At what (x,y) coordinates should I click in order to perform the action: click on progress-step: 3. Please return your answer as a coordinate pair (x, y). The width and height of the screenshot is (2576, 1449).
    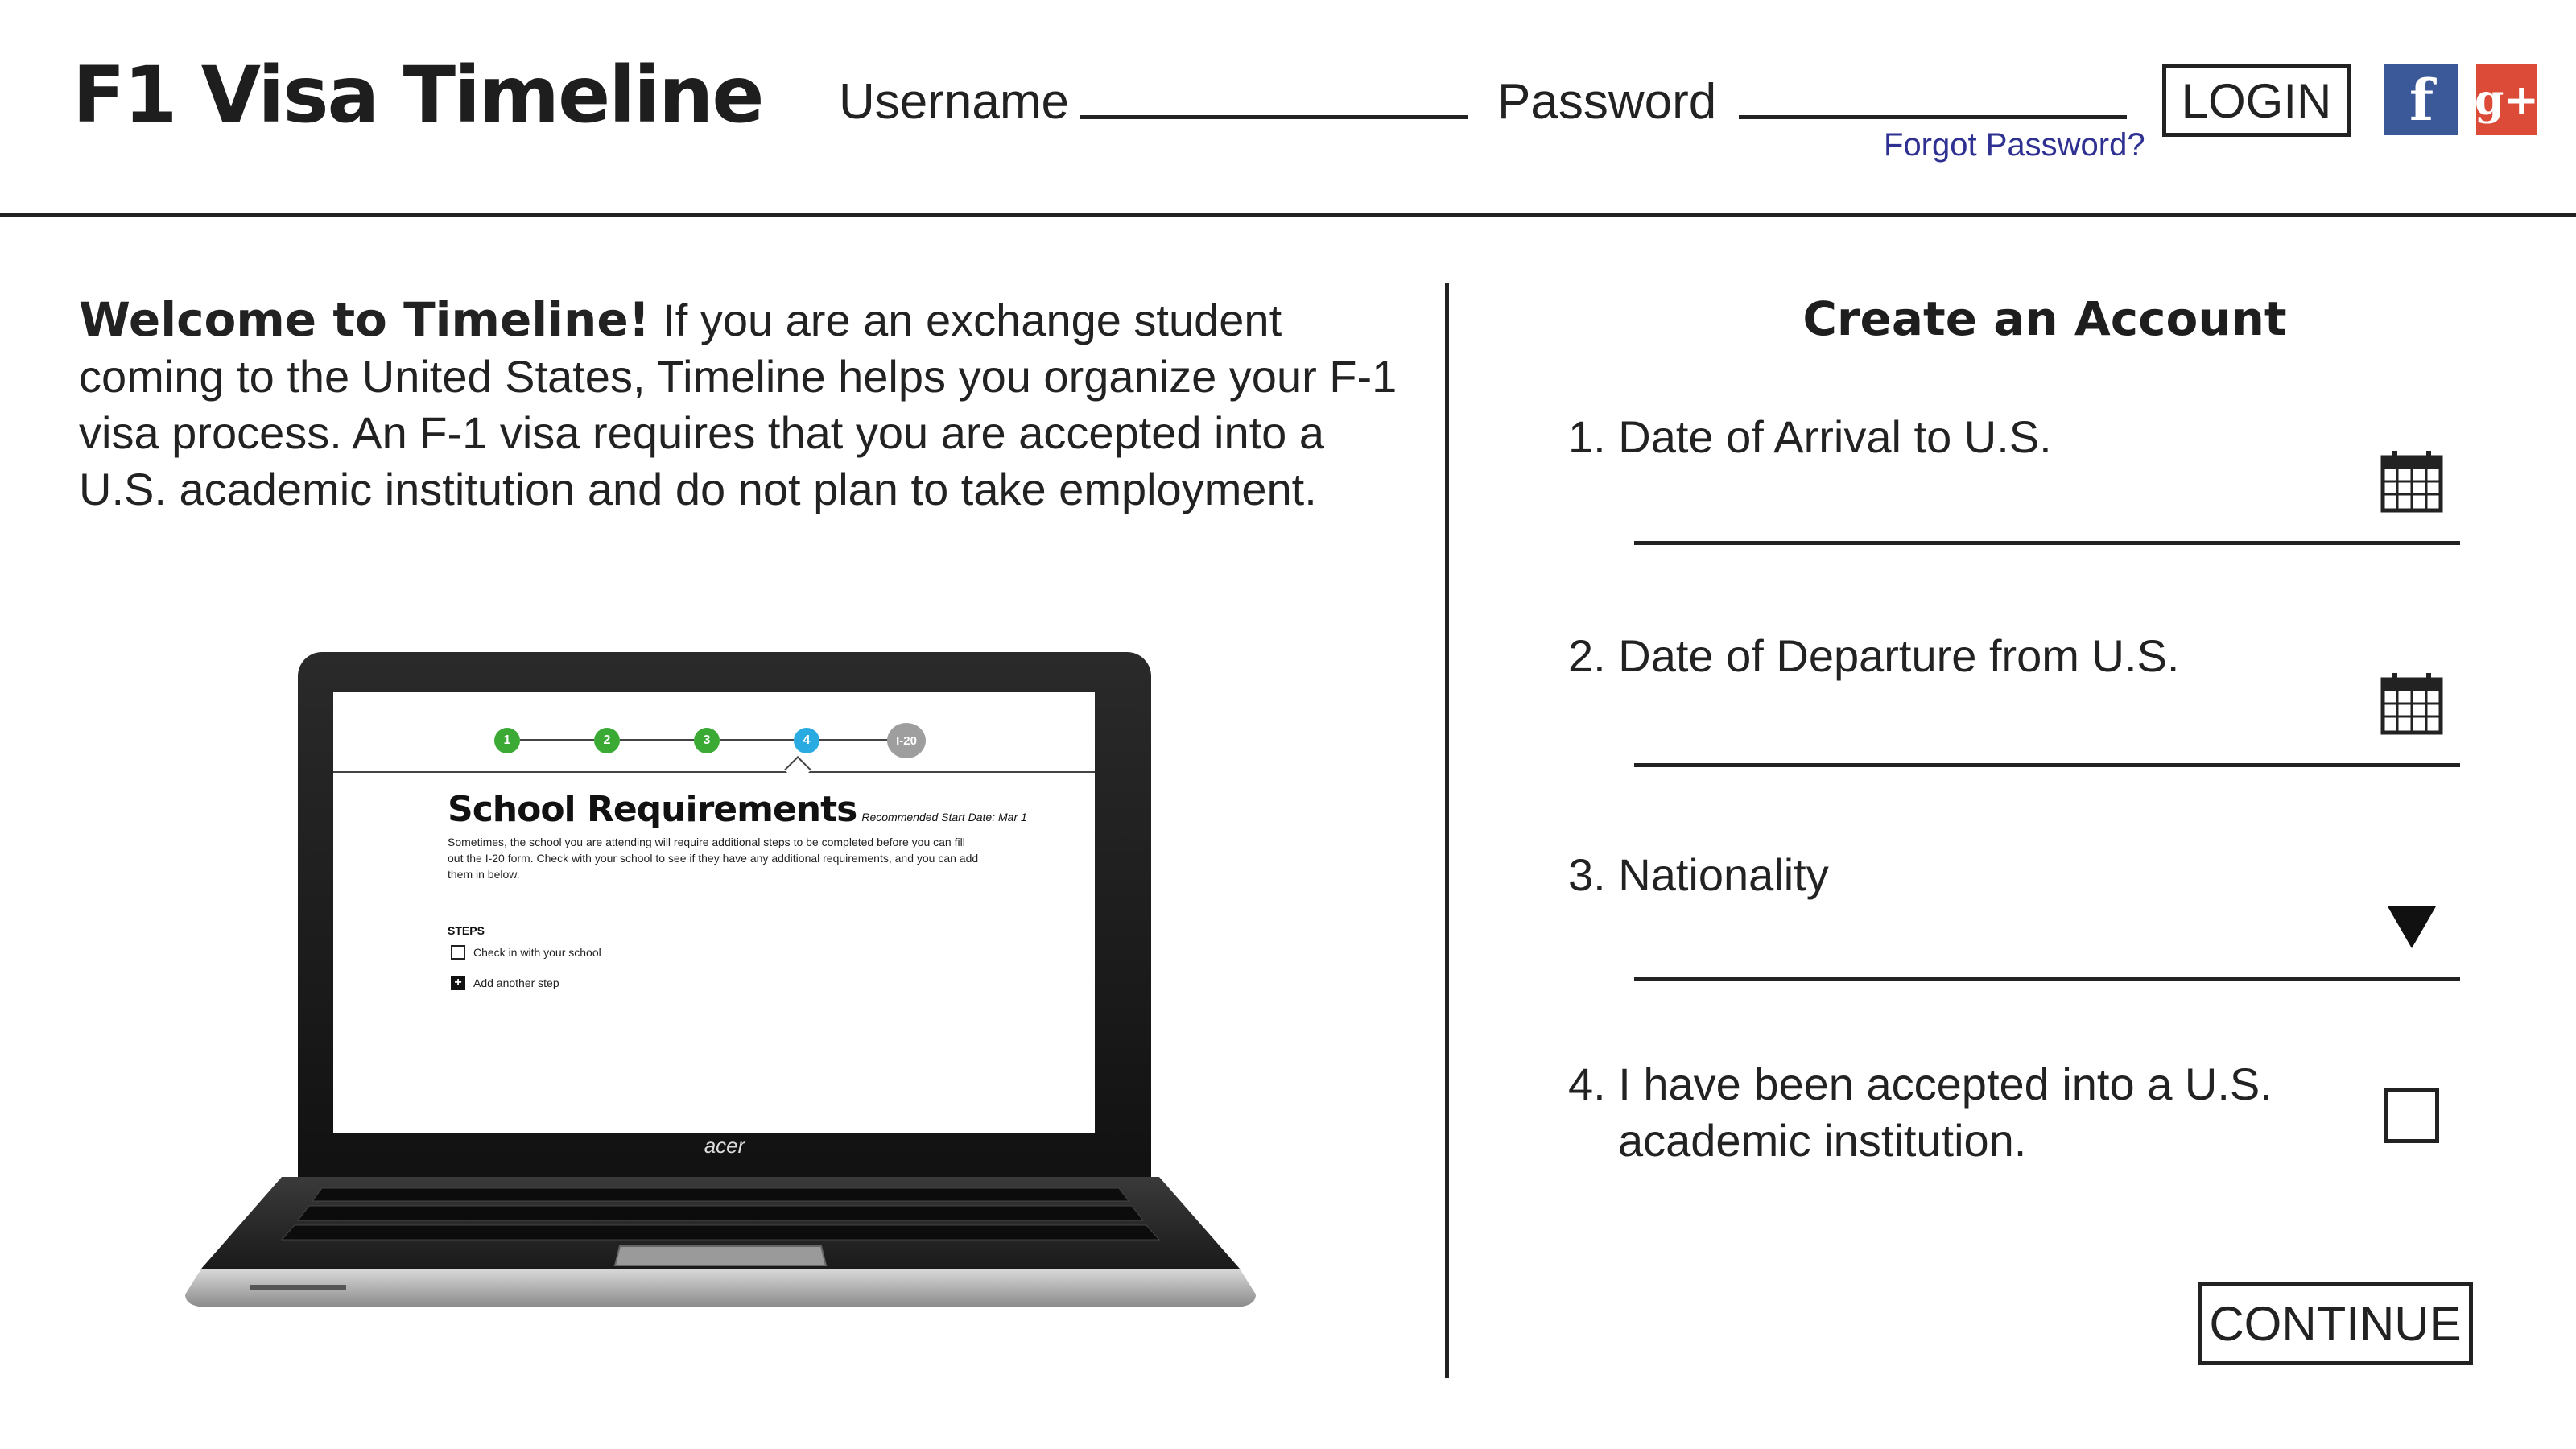
    Looking at the image, I should click on (707, 740).